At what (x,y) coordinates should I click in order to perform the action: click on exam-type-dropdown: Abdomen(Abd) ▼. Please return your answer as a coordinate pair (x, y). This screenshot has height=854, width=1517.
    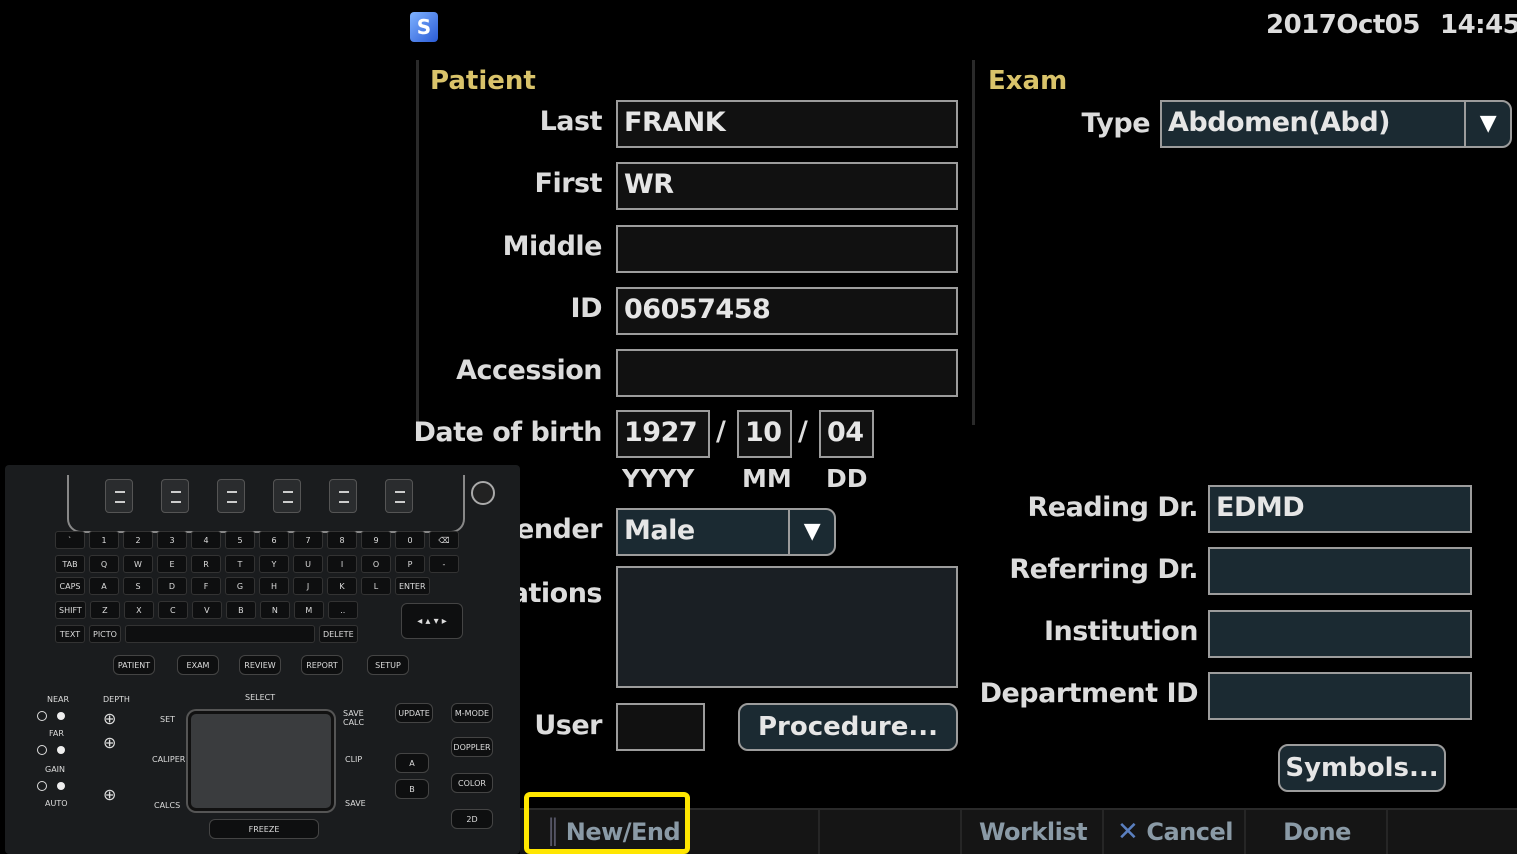
    Looking at the image, I should click on (1336, 124).